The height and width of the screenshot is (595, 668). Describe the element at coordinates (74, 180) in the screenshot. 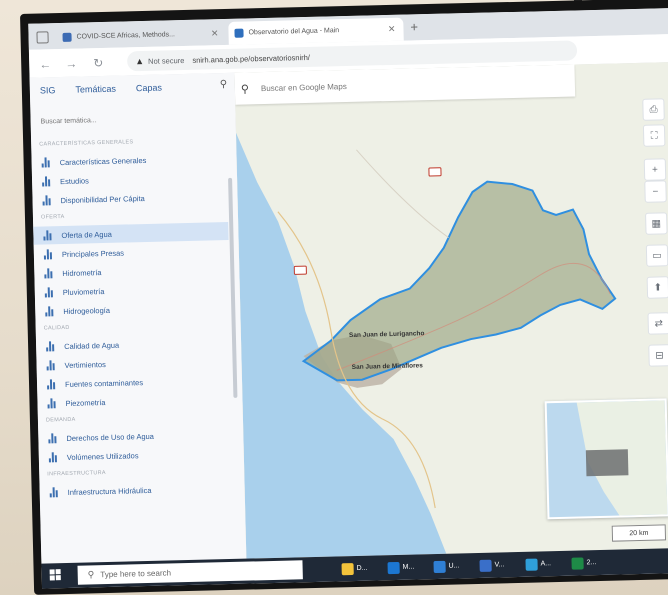

I see `sidebar-item-label: Estudios` at that location.